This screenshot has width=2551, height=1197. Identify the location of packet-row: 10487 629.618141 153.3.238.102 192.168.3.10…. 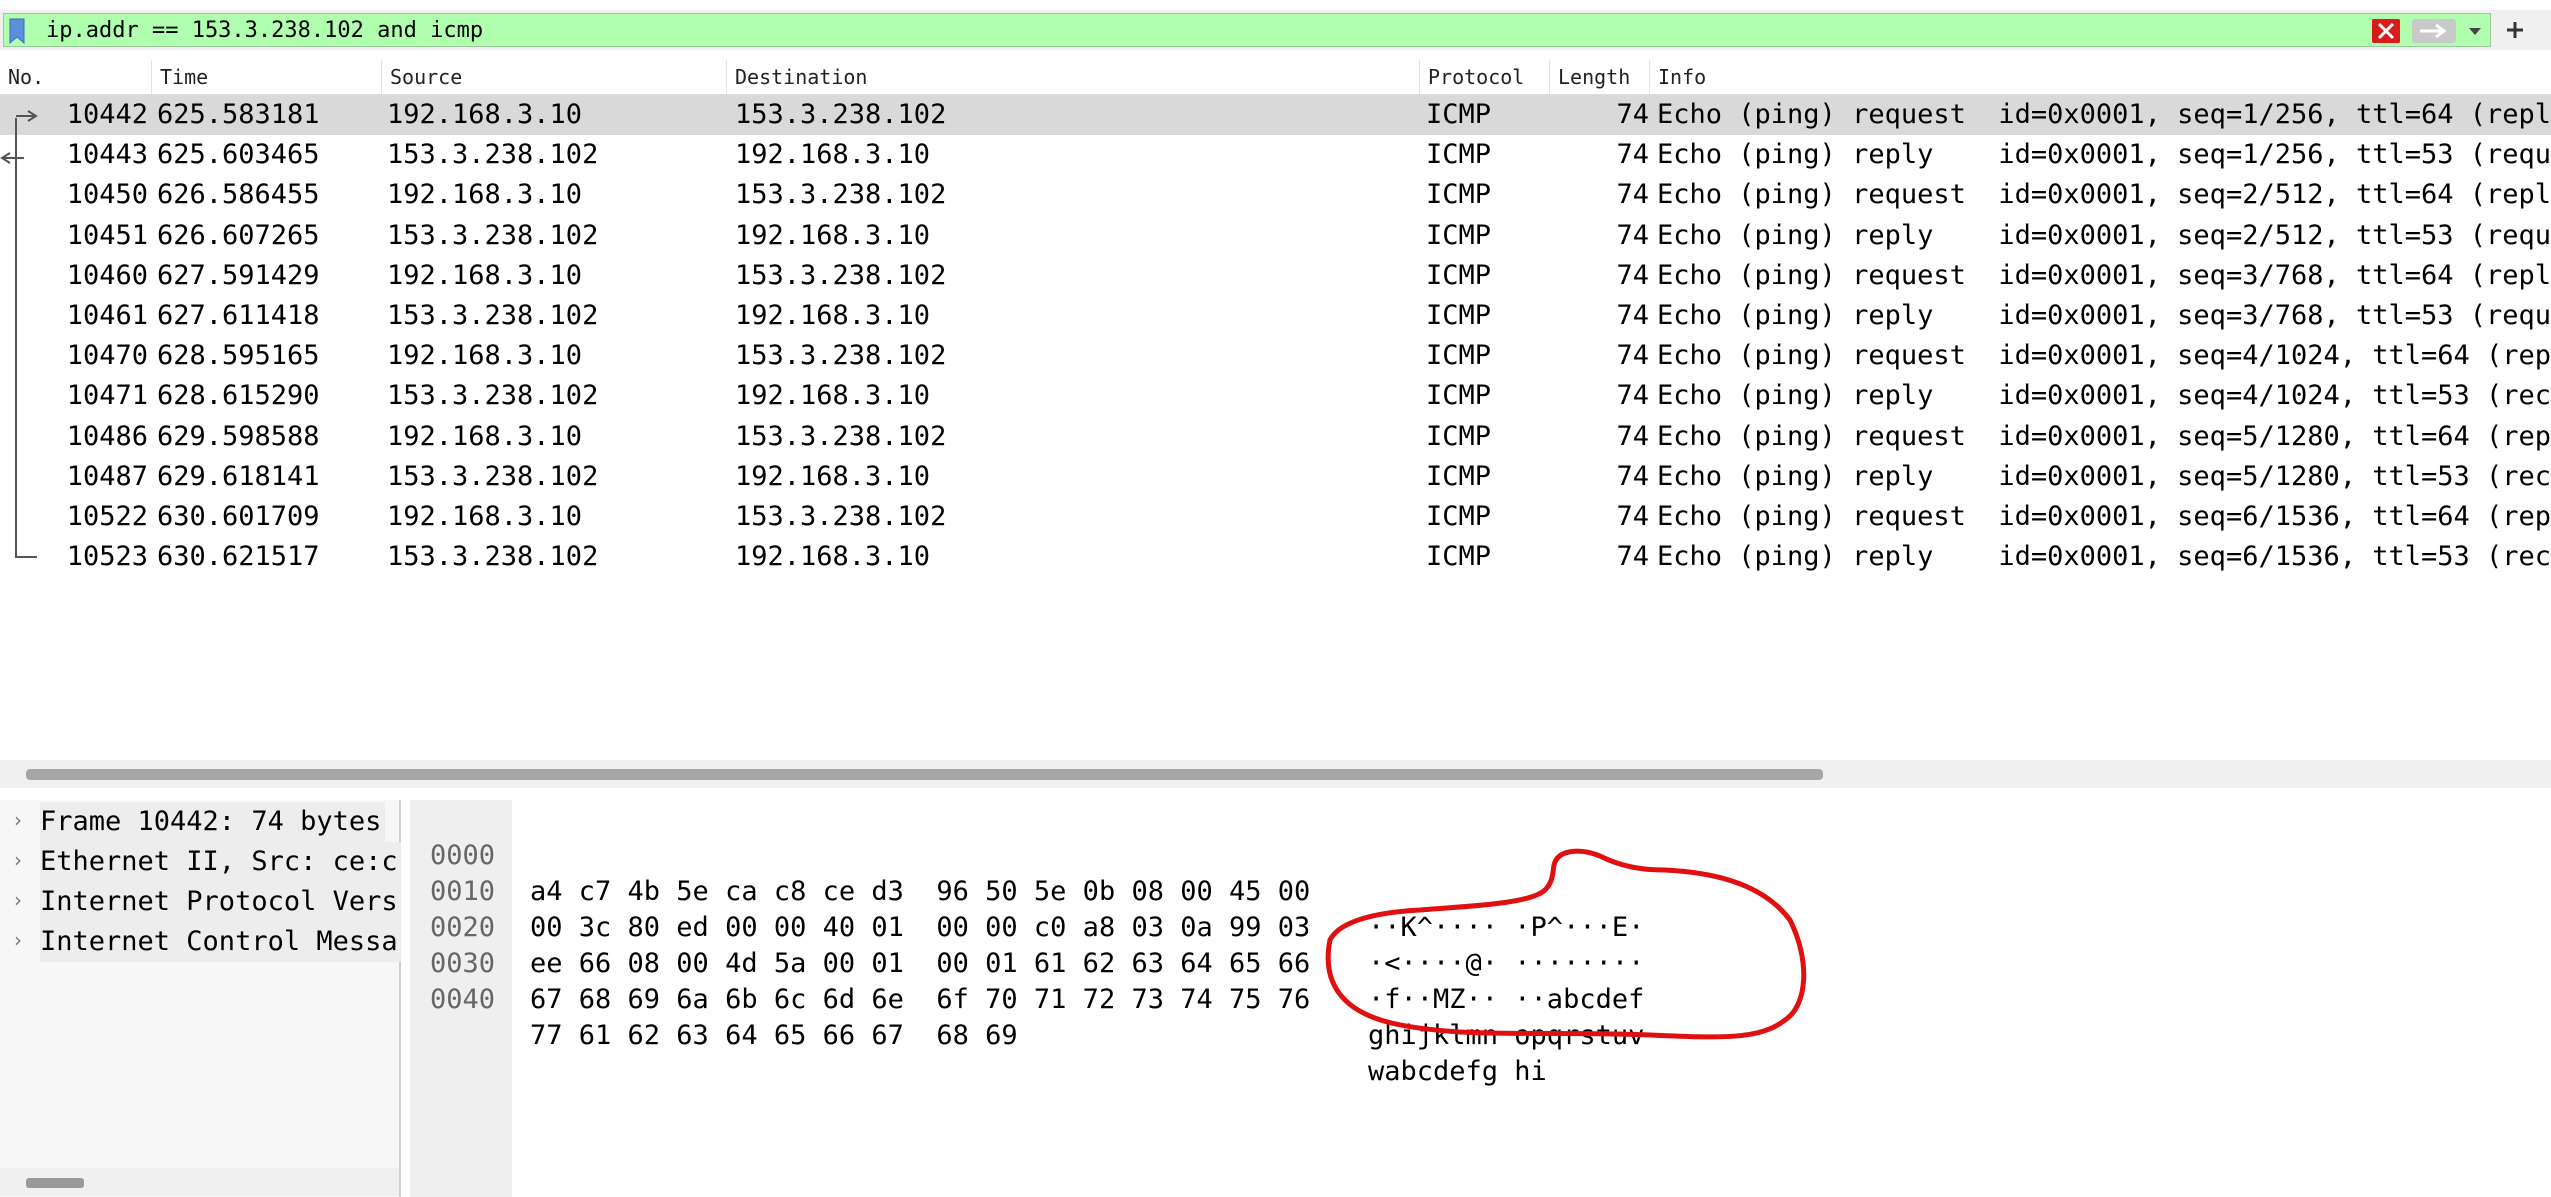
(1275, 477).